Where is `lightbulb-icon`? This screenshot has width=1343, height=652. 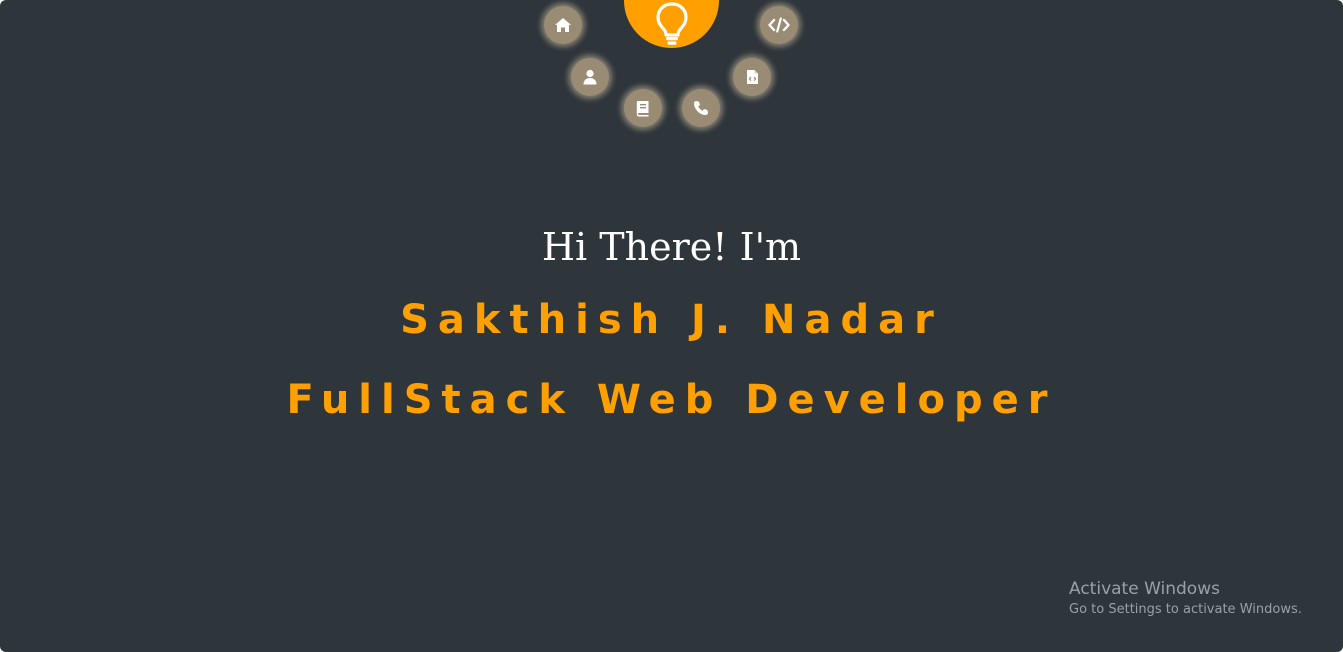
lightbulb-icon is located at coordinates (671, 23).